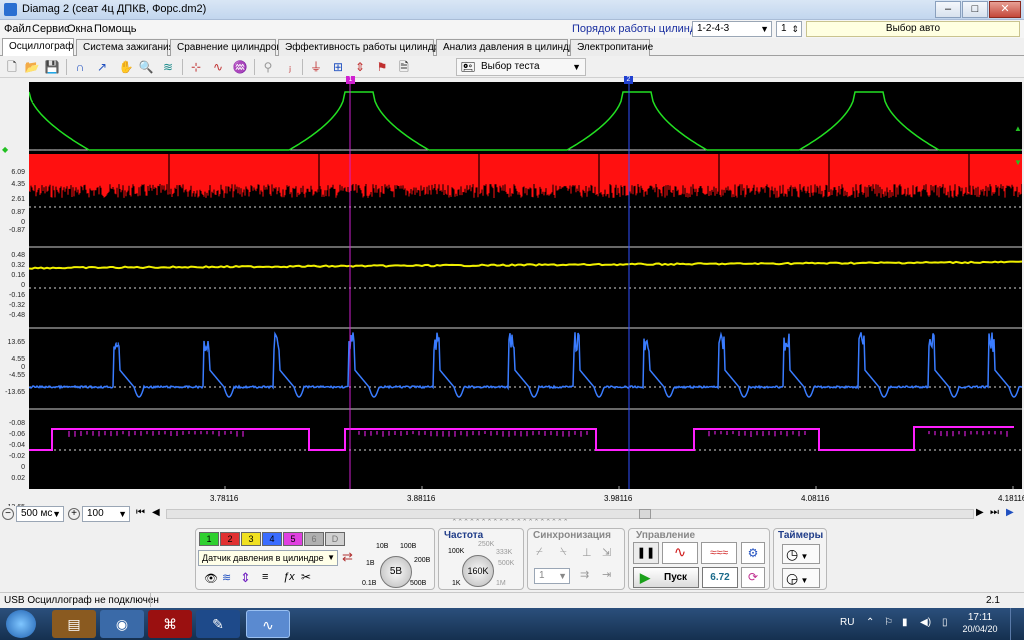 The height and width of the screenshot is (640, 1024). What do you see at coordinates (789, 29) in the screenshot?
I see `cylinder-number-stepper: 1 ⇕` at bounding box center [789, 29].